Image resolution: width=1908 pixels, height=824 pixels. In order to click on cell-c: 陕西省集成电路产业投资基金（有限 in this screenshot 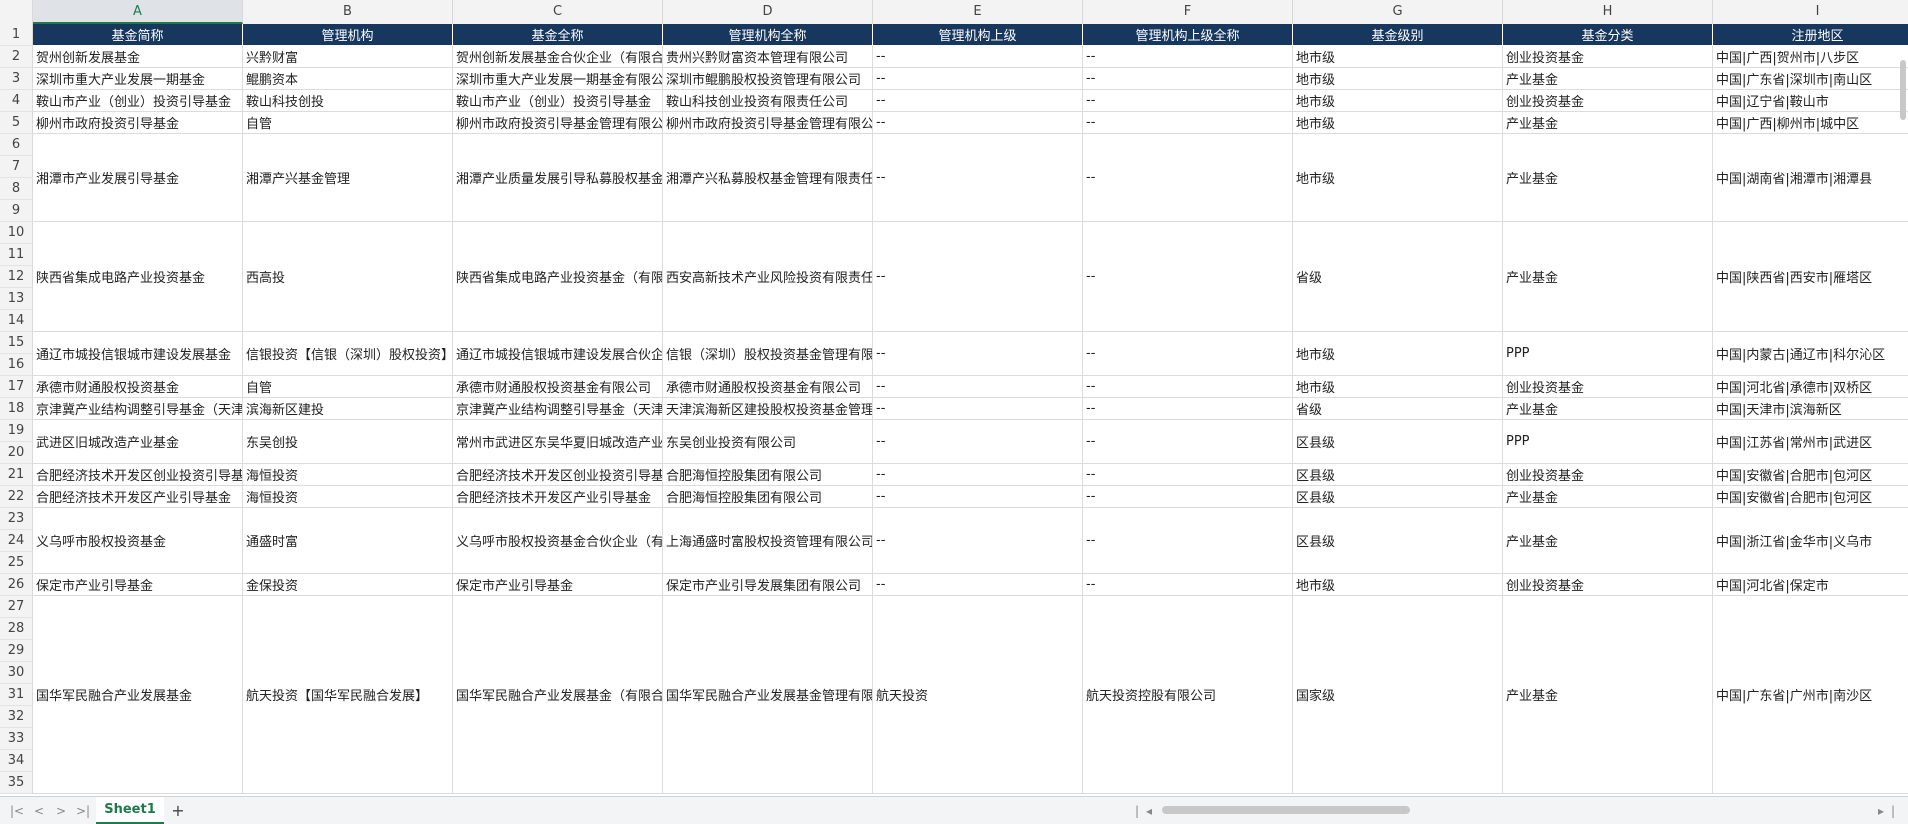, I will do `click(558, 276)`.